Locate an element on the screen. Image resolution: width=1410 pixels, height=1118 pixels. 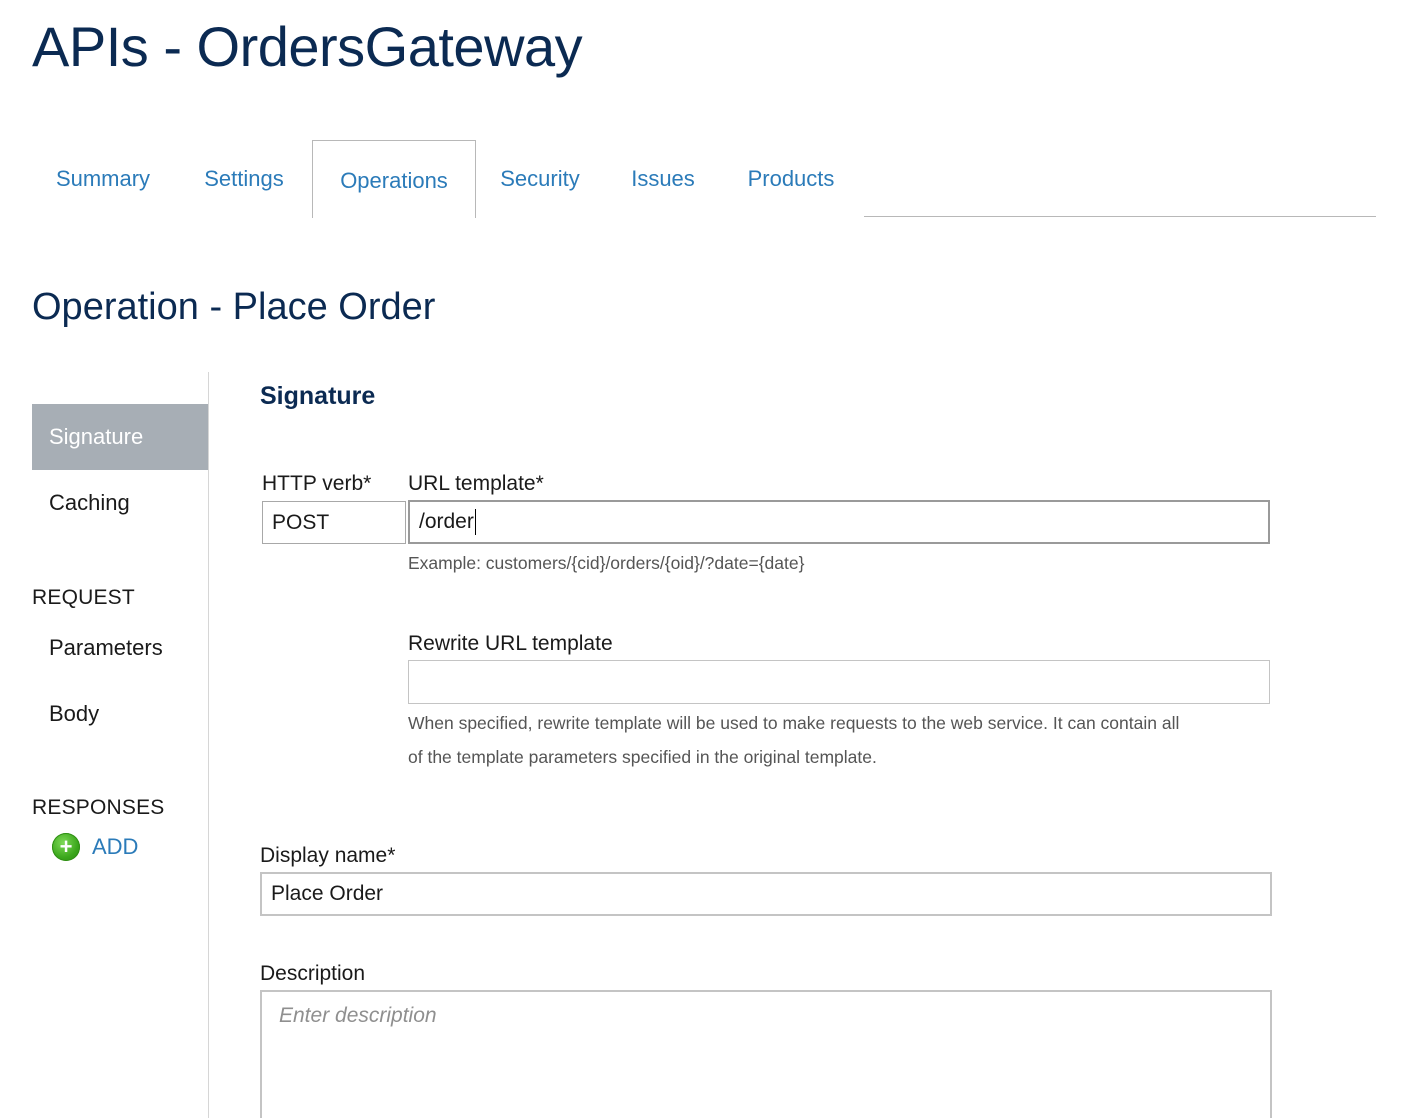
url-template-label: URL template* is located at coordinates (476, 483).